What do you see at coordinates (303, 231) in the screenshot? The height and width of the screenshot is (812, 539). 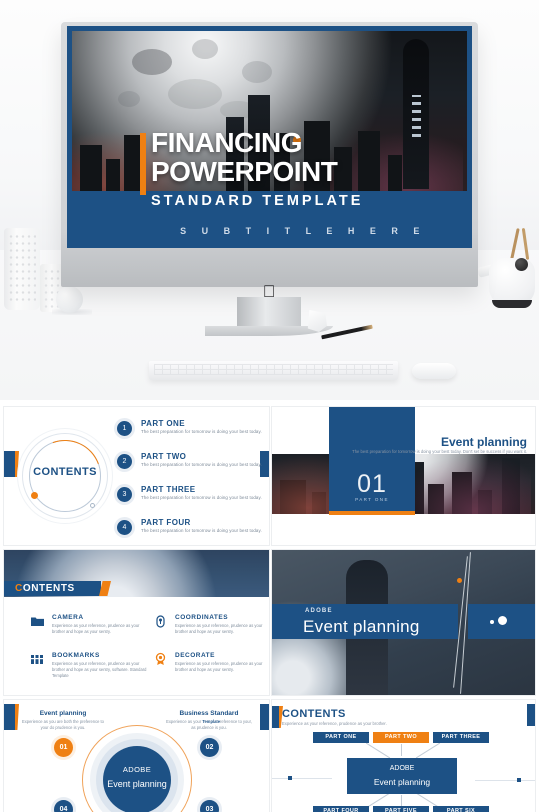 I see `slide-title-tagline: S U B T I T L E H E R E` at bounding box center [303, 231].